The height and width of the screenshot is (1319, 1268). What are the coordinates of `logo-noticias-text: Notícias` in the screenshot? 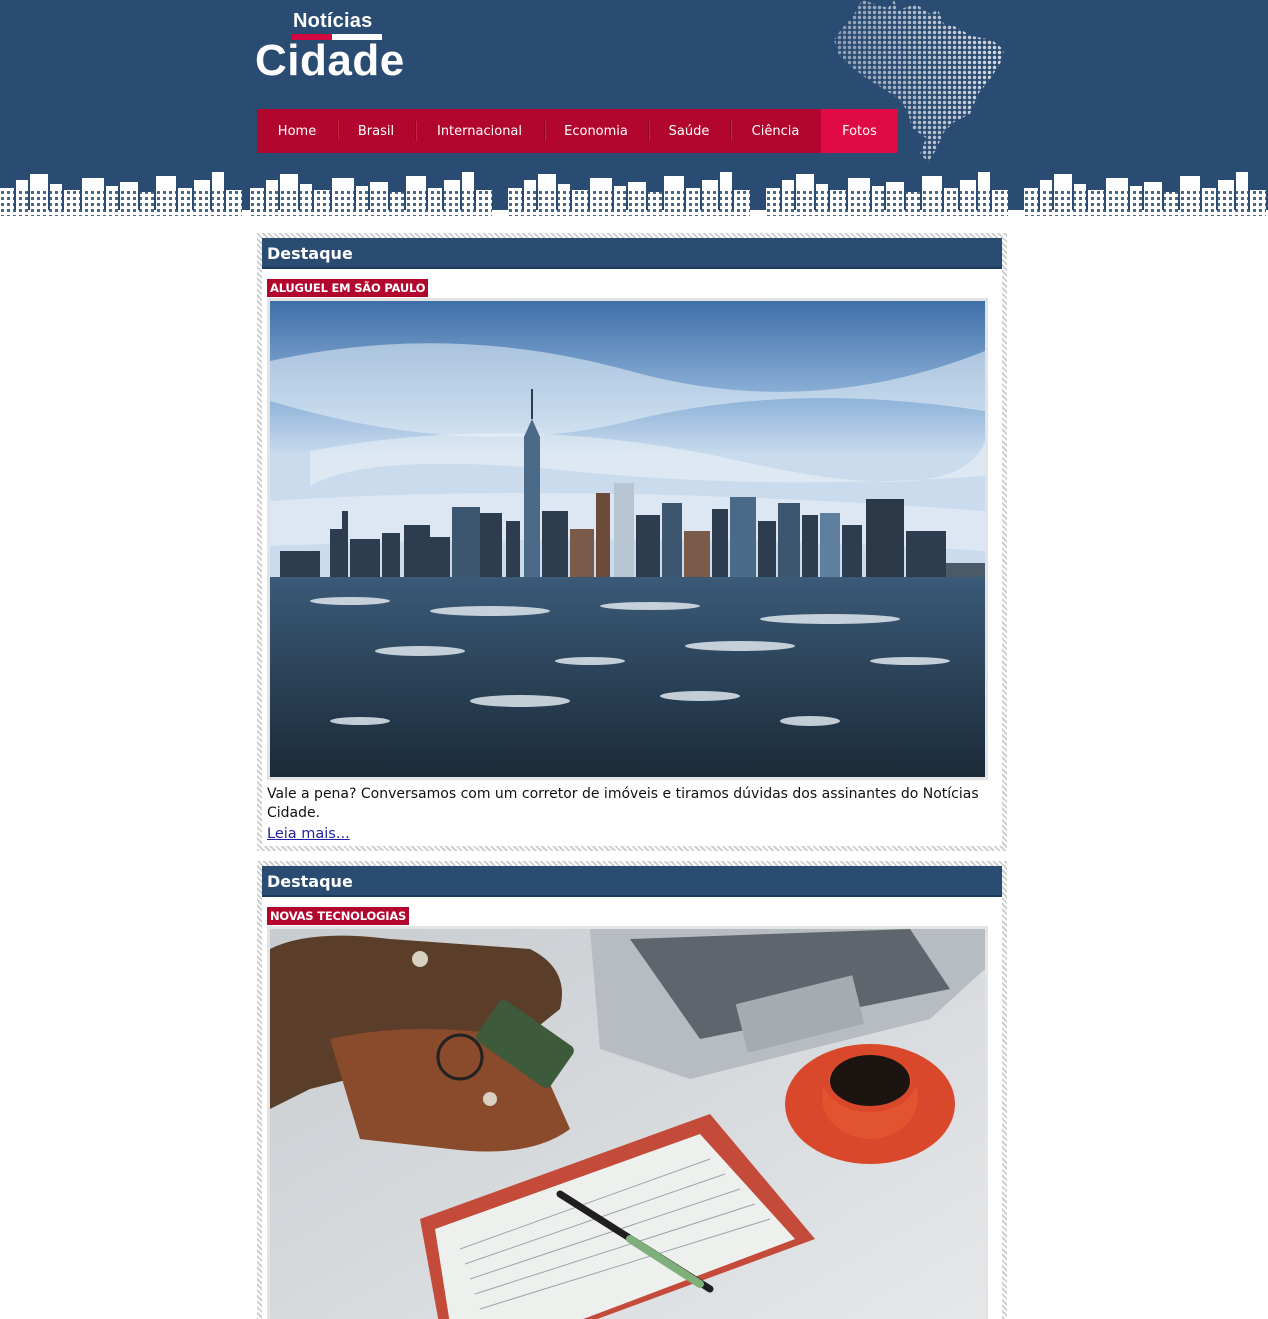 It's located at (333, 21).